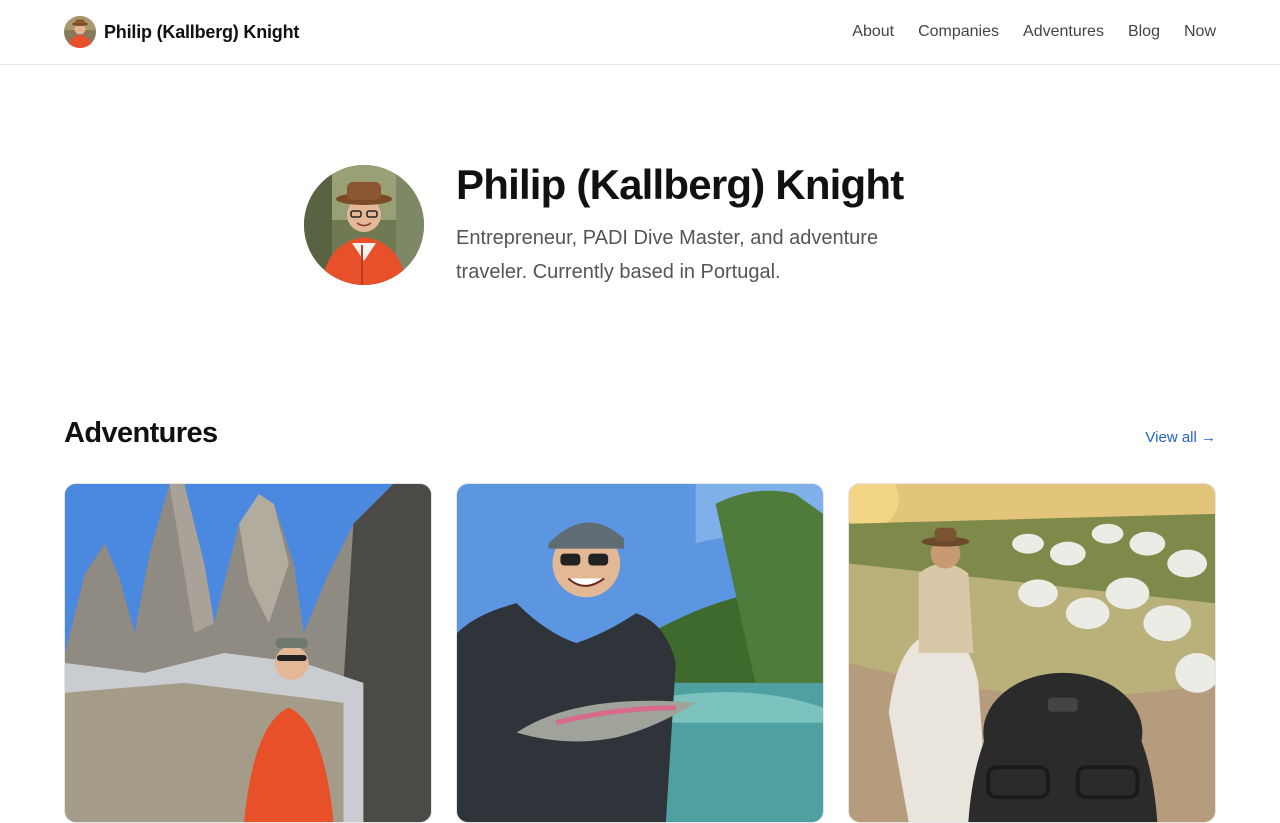  I want to click on brand-name: Philip (Kallberg) Knight, so click(202, 31).